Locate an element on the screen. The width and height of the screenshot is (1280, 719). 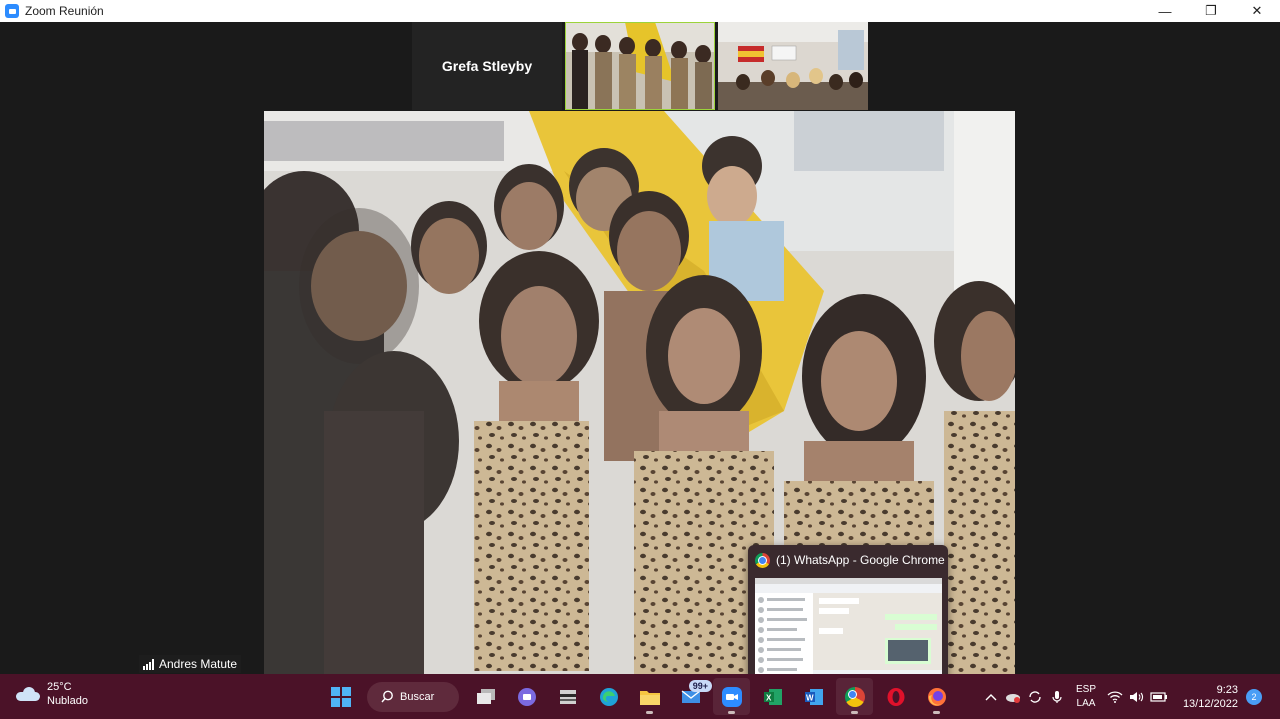
system-tray: ESP LAA 9:23 13/12/2022 2 is located at coordinates (1130, 696).